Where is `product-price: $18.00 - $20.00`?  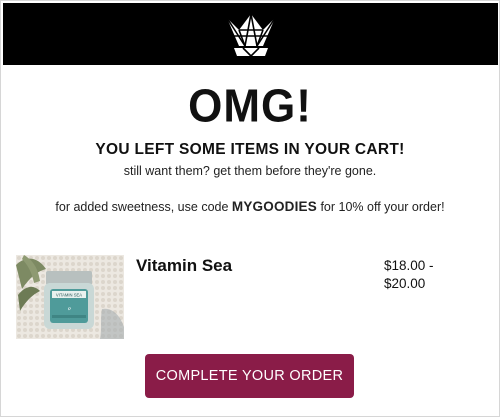
product-price: $18.00 - $20.00 is located at coordinates (424, 275).